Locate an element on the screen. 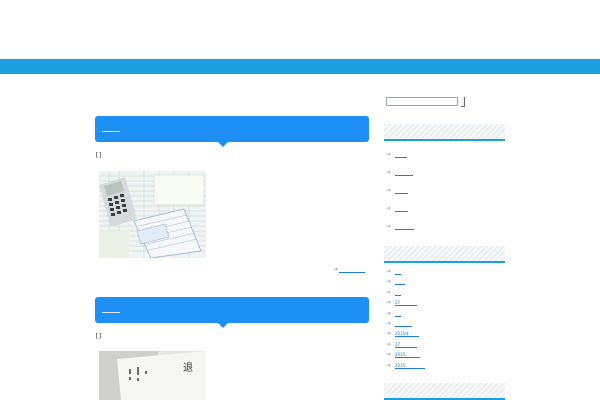  search-button is located at coordinates (463, 102).